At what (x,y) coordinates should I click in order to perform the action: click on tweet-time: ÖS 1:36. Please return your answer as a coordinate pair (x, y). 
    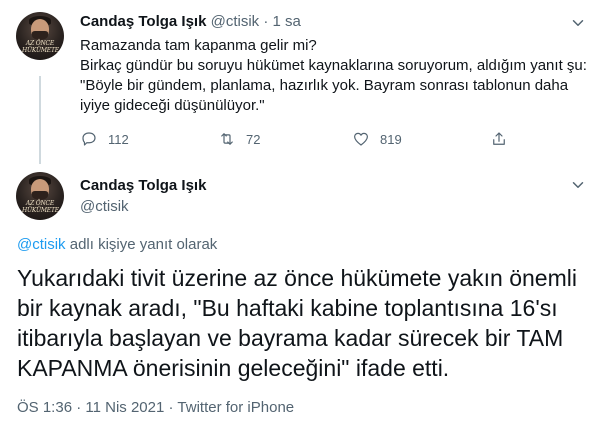
    Looking at the image, I should click on (44, 407).